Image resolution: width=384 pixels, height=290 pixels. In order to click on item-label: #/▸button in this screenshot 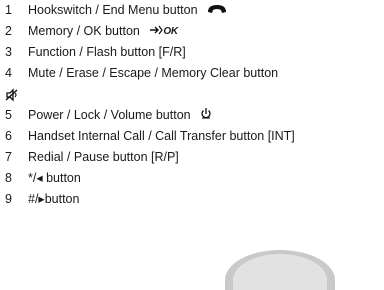, I will do `click(54, 199)`.